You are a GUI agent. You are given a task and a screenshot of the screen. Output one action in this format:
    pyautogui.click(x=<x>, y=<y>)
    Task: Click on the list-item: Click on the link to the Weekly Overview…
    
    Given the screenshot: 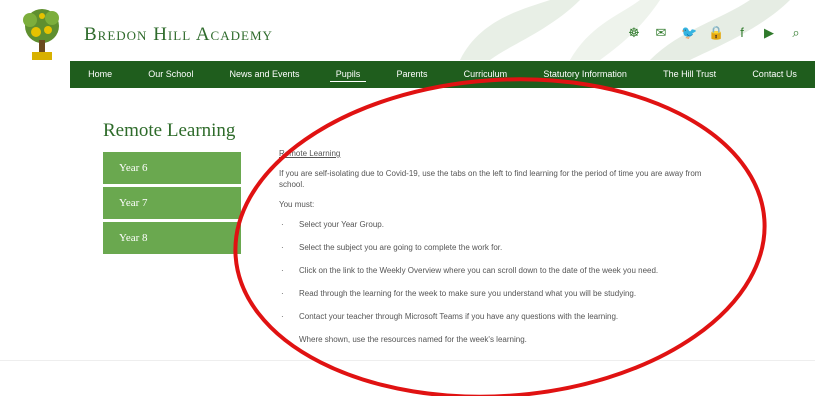 What is the action you would take?
    pyautogui.click(x=504, y=270)
    